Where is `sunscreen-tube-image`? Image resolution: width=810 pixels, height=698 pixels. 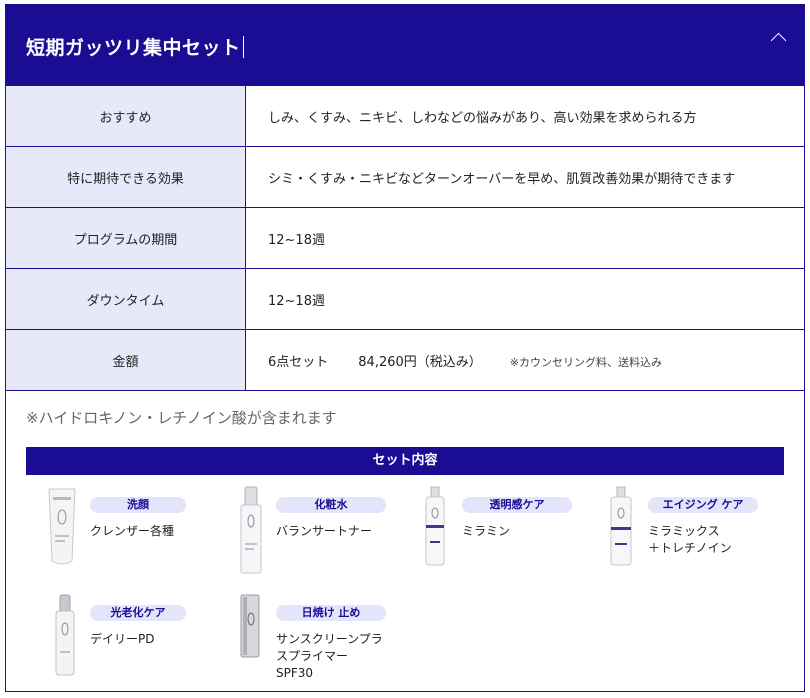 sunscreen-tube-image is located at coordinates (250, 626).